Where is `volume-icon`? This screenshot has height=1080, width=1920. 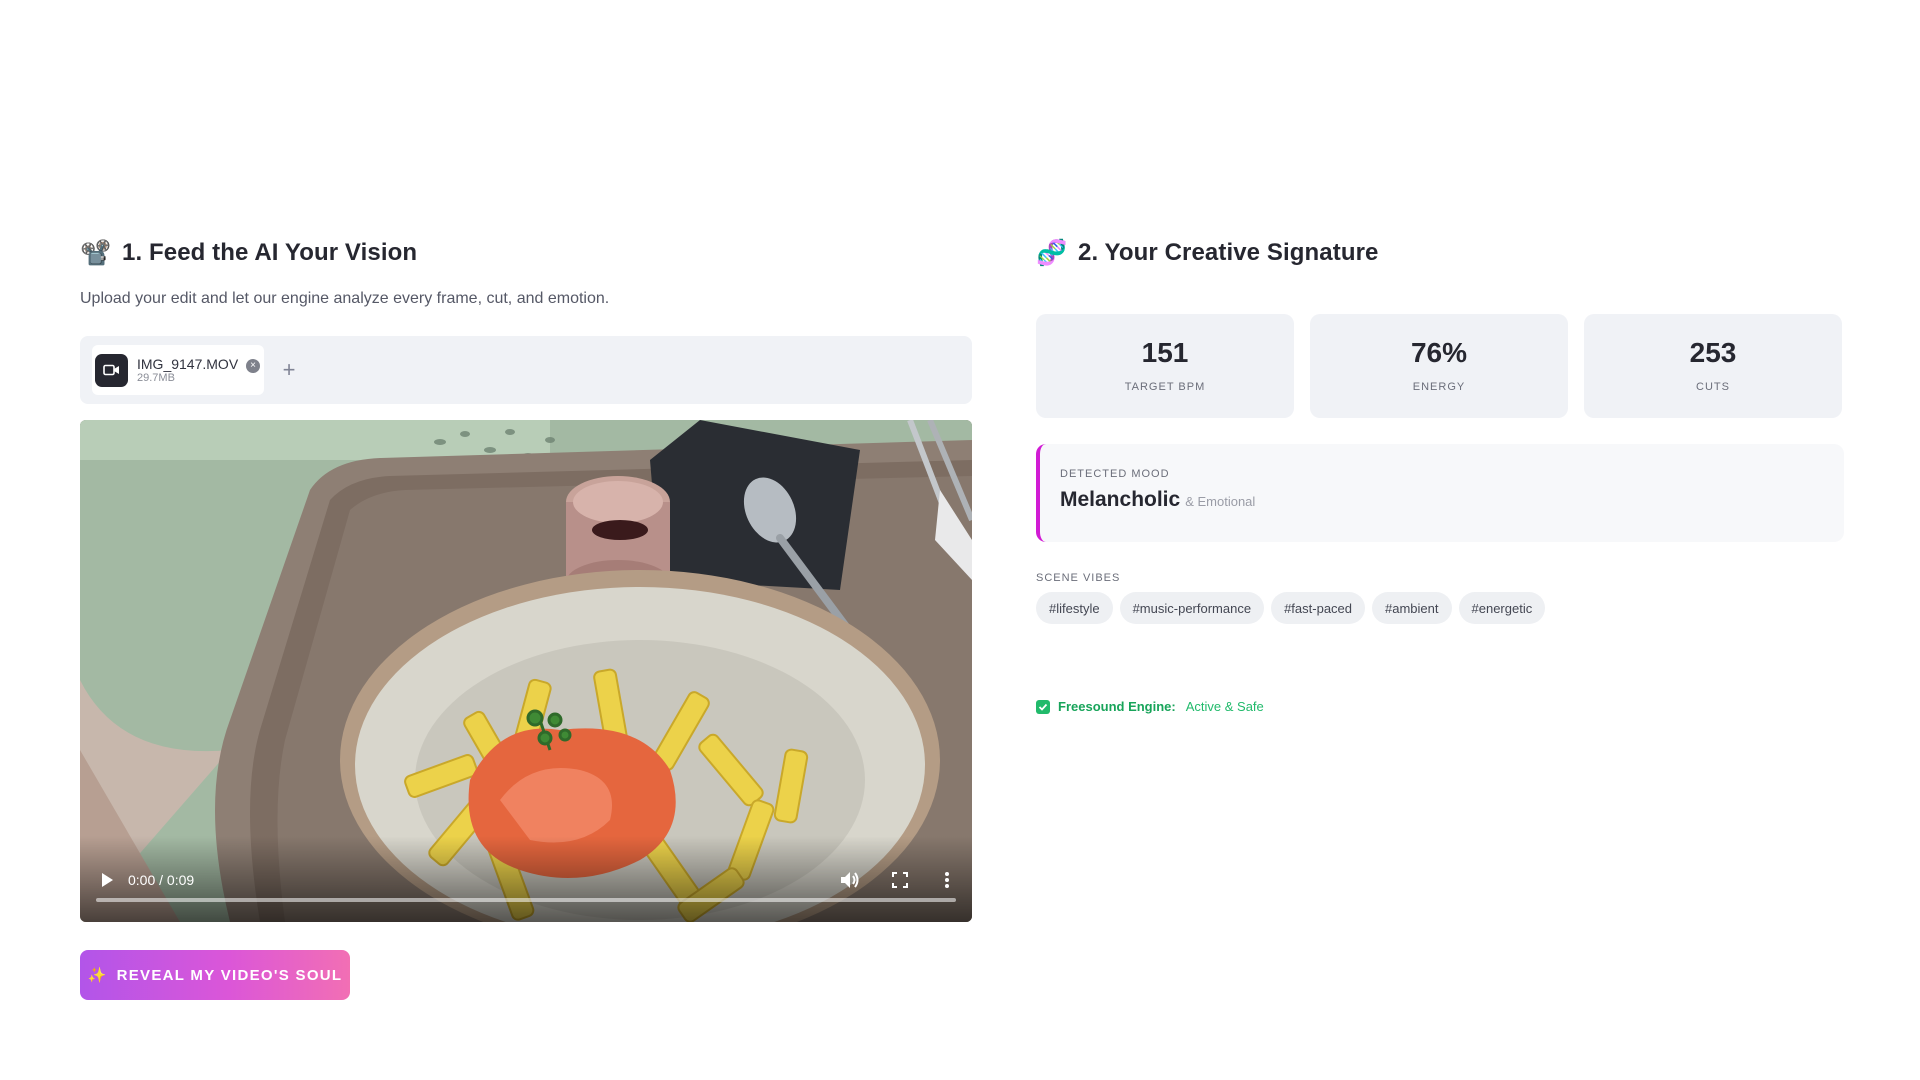 volume-icon is located at coordinates (850, 880).